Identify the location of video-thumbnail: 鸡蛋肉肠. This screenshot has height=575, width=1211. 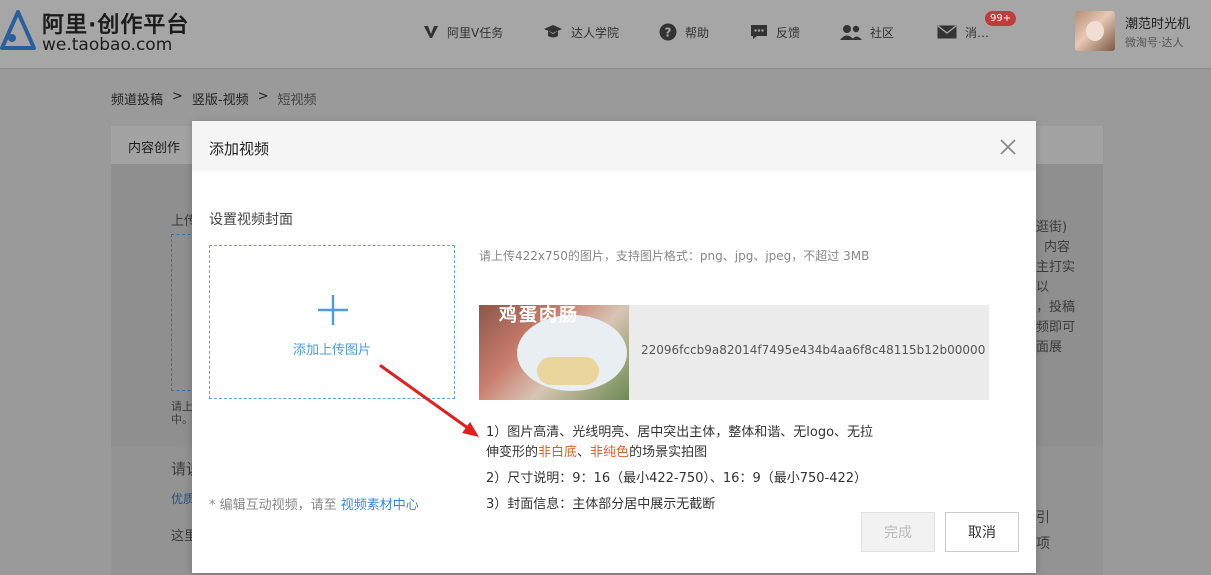
(554, 352).